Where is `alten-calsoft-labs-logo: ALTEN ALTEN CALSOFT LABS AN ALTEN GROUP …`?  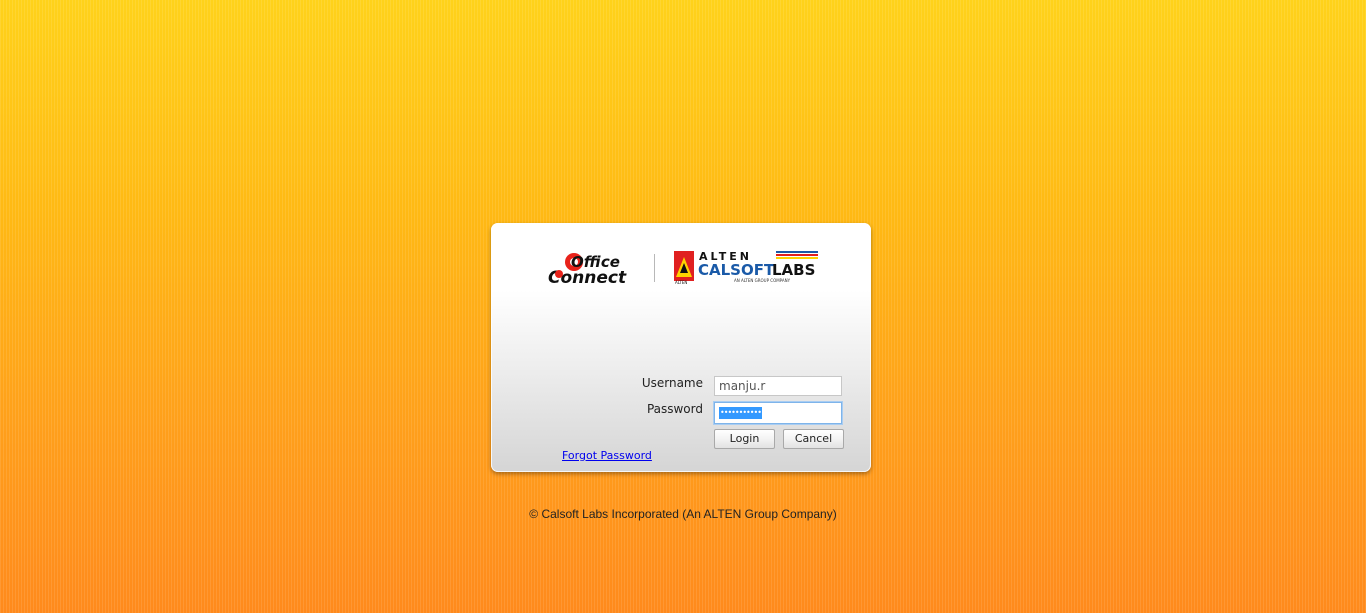
alten-calsoft-labs-logo: ALTEN ALTEN CALSOFT LABS AN ALTEN GROUP … is located at coordinates (746, 267).